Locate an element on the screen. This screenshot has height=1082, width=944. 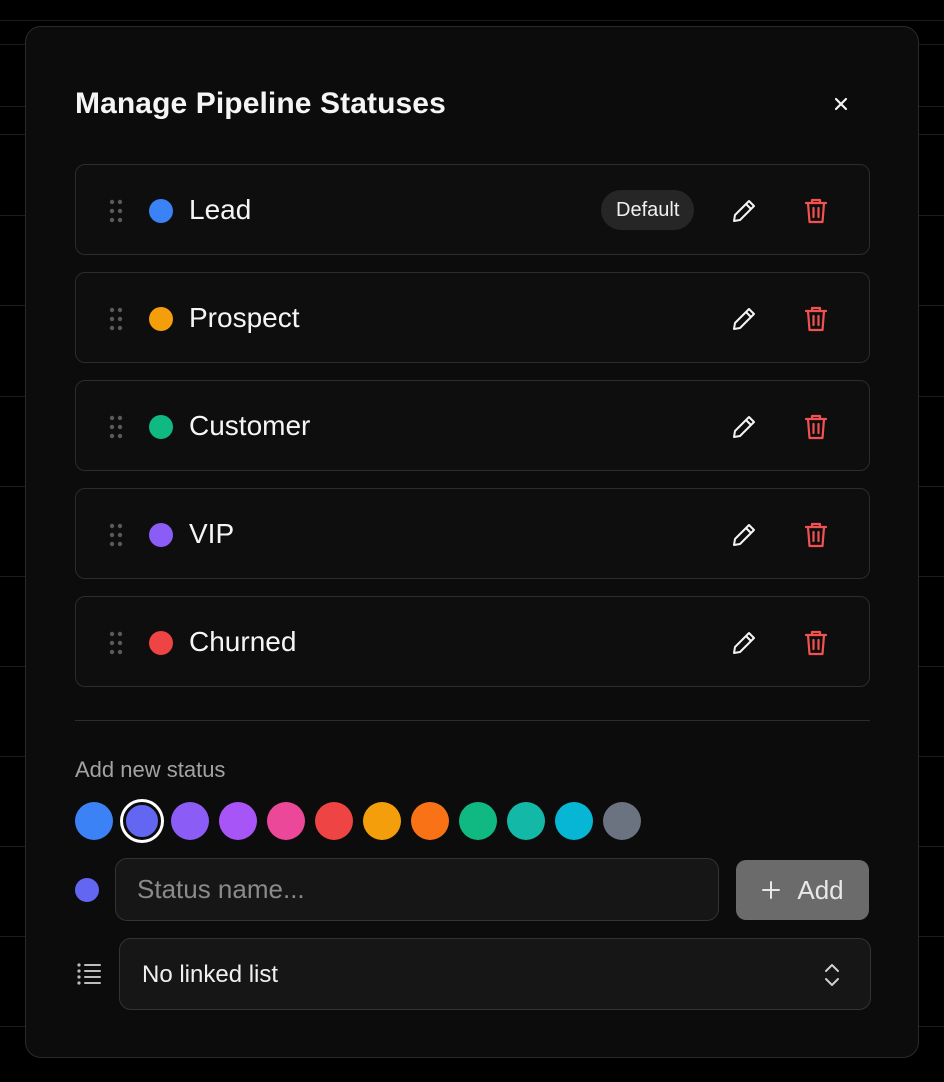
dialog-title: Manage Pipeline Statuses is located at coordinates (260, 103).